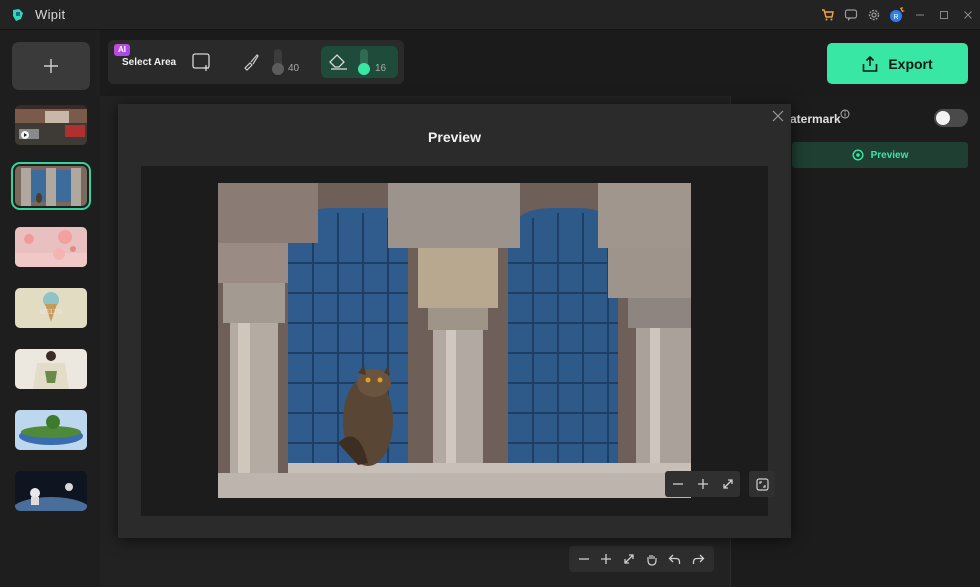  I want to click on settings-gear-icon, so click(874, 15).